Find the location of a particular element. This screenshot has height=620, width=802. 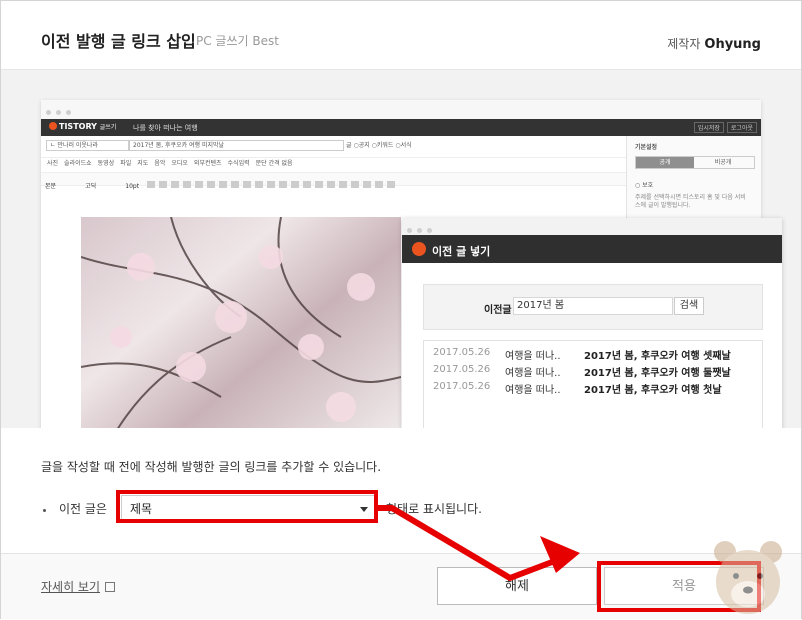

attach-toolbar: 사진 슬라이드쇼 동영상 파일 지도 음악 오디오 외부컨텐츠 수식입력 문단 간격 없음 is located at coordinates (333, 163).